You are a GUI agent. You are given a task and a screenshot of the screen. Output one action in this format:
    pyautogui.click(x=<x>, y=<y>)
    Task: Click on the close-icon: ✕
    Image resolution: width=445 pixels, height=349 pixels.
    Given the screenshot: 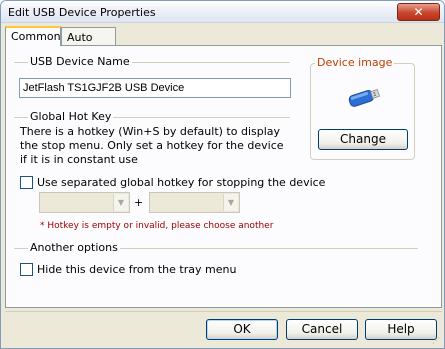 What is the action you would take?
    pyautogui.click(x=418, y=12)
    